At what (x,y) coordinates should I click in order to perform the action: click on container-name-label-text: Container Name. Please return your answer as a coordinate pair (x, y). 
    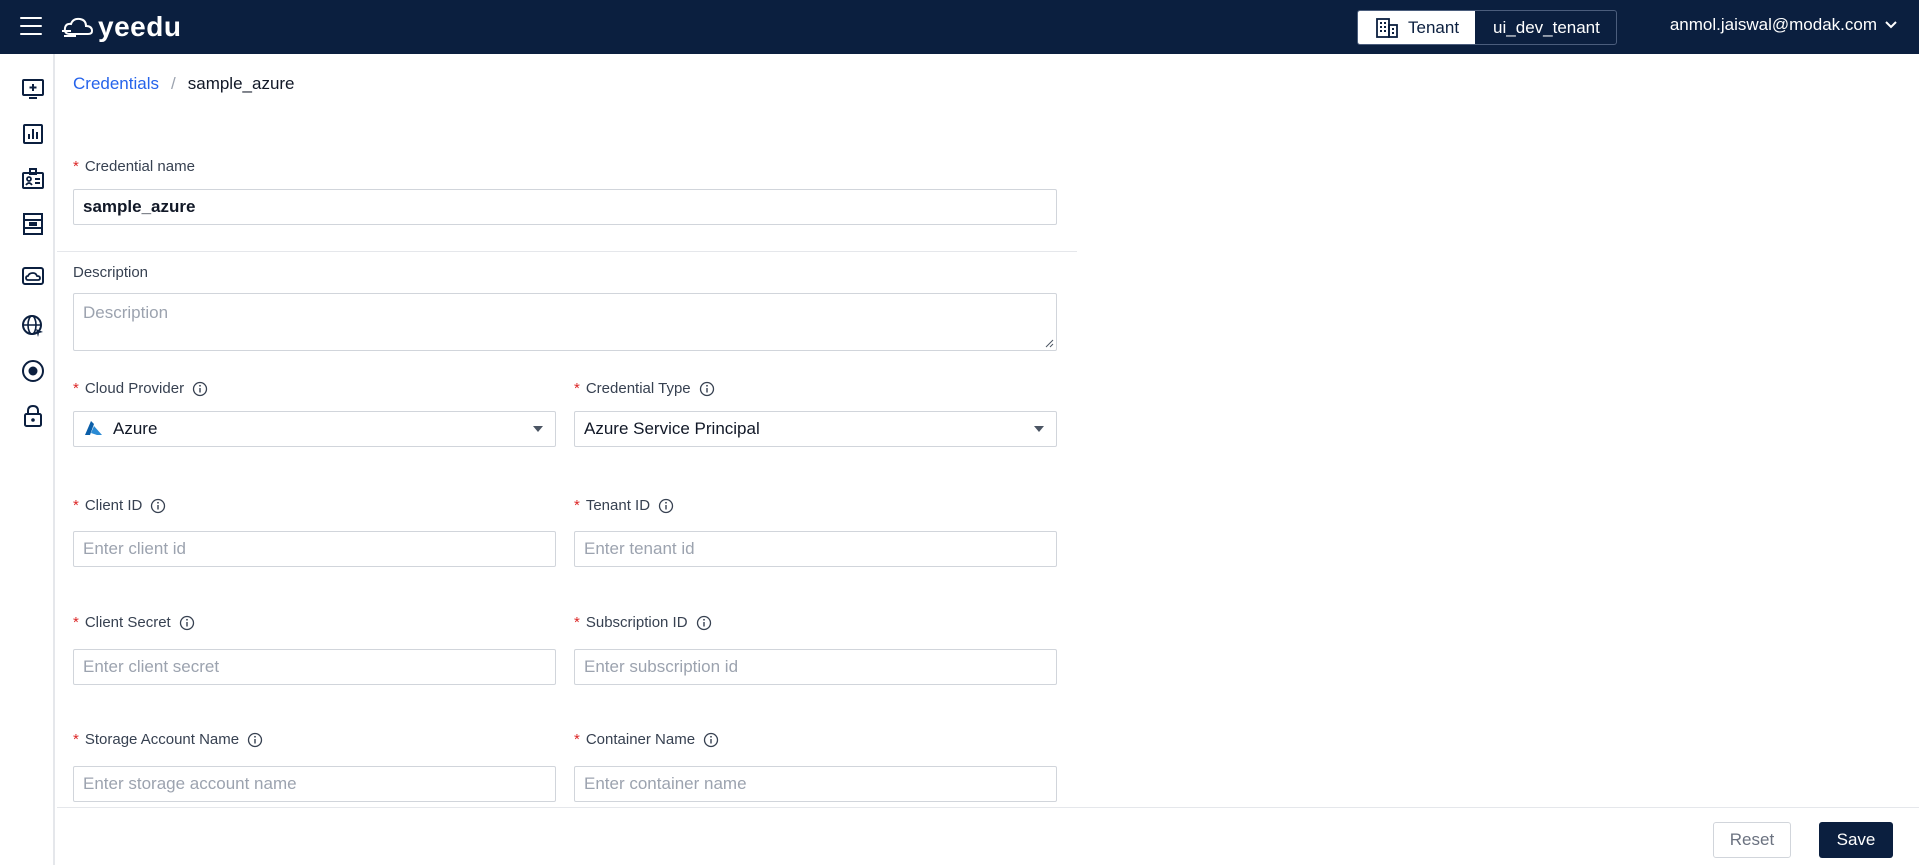
    Looking at the image, I should click on (640, 739).